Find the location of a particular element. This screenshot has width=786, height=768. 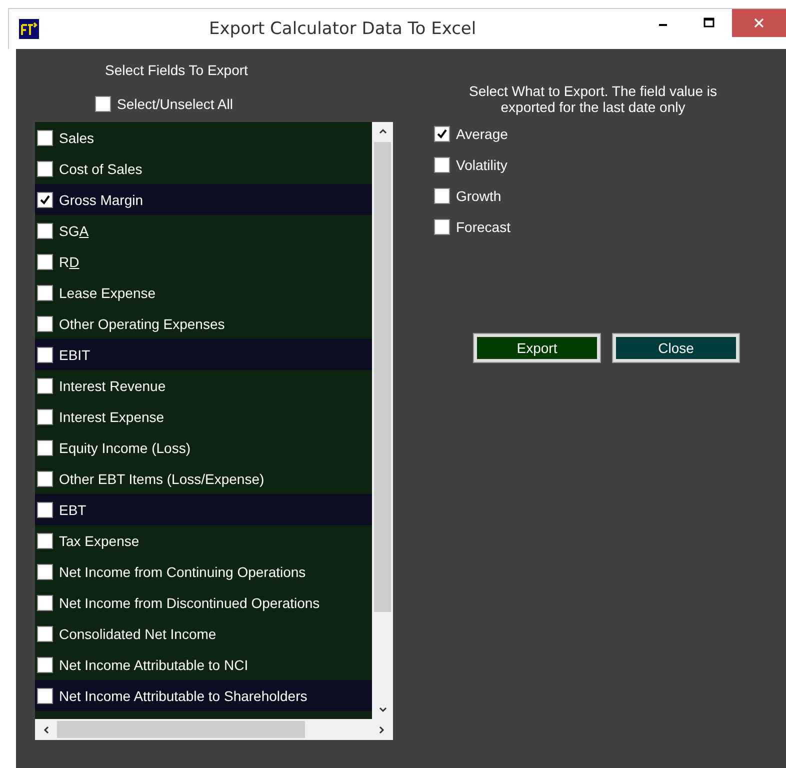

field-list-item: Net Income Attributable to Shareholders is located at coordinates (203, 695).